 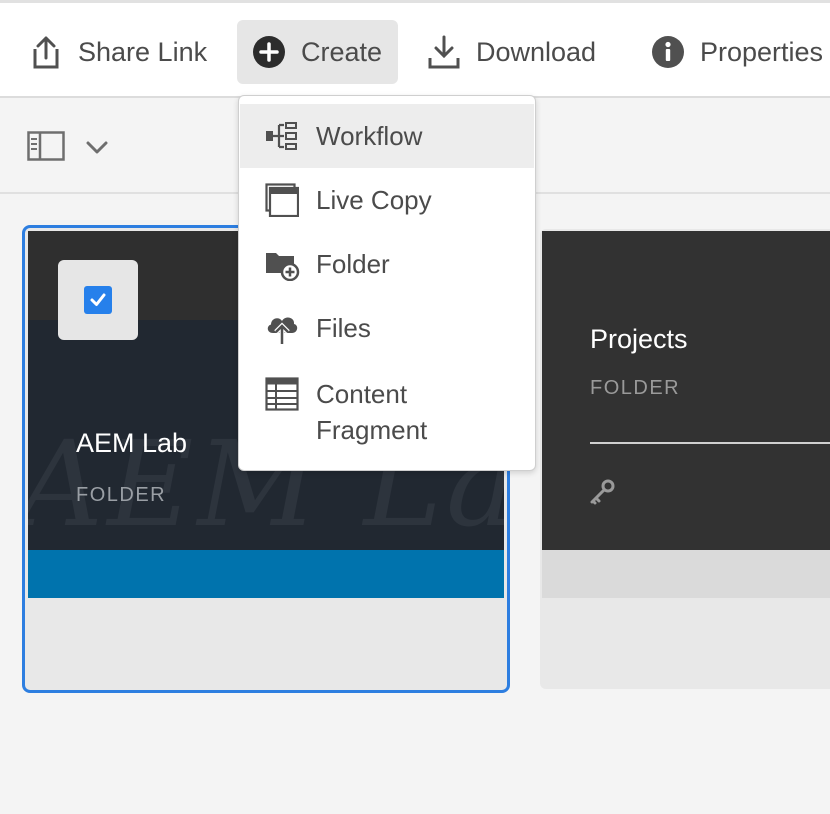 I want to click on card-select-checkbox, so click(x=98, y=300).